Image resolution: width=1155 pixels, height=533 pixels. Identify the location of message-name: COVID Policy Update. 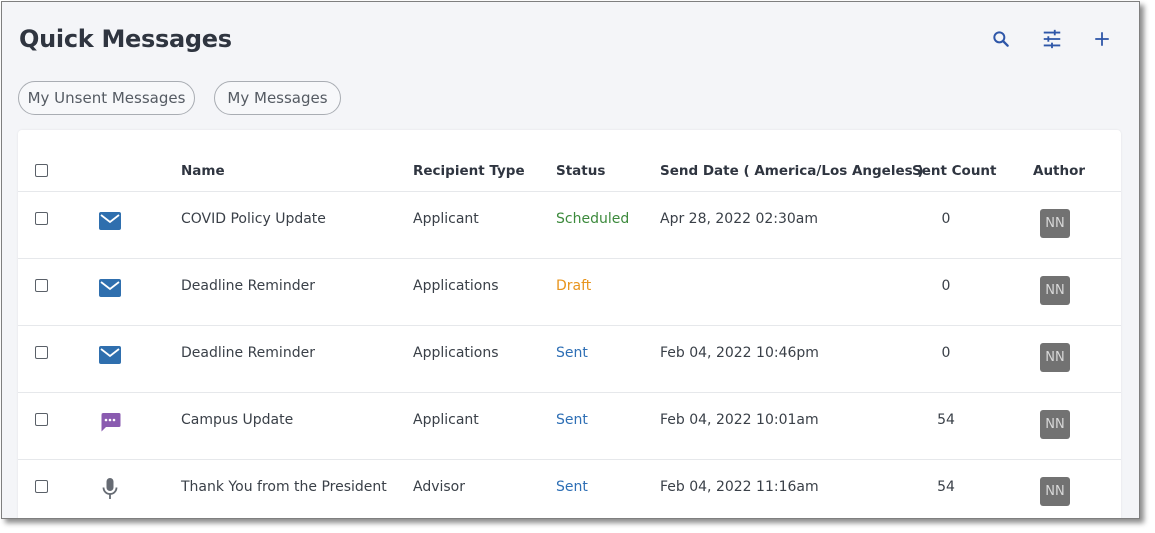
(253, 219).